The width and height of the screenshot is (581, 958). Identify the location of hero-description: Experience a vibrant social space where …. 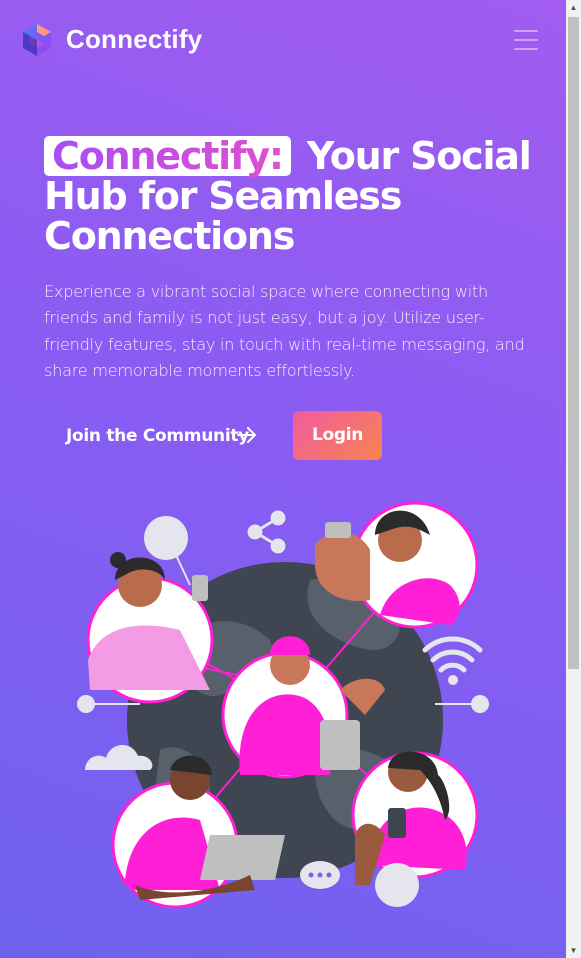
(284, 331).